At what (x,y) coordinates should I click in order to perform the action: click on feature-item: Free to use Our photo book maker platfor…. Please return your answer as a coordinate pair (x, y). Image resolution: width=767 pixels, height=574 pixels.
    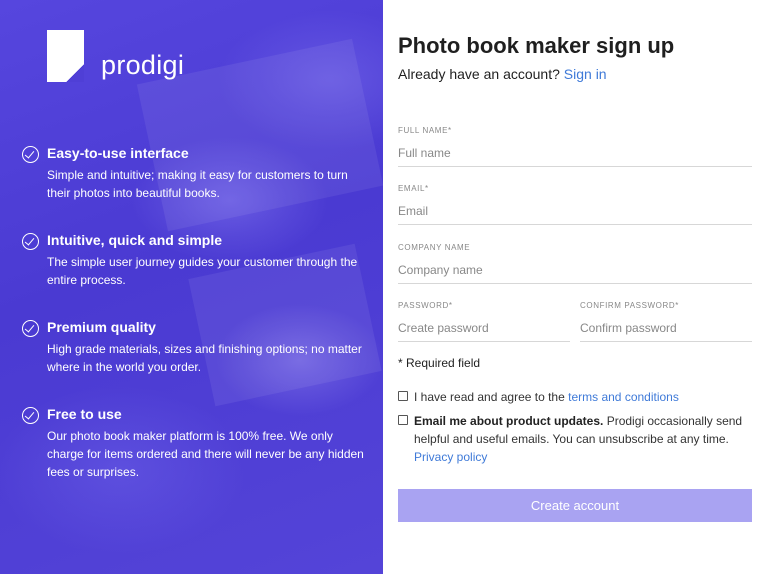
    Looking at the image, I should click on (194, 443).